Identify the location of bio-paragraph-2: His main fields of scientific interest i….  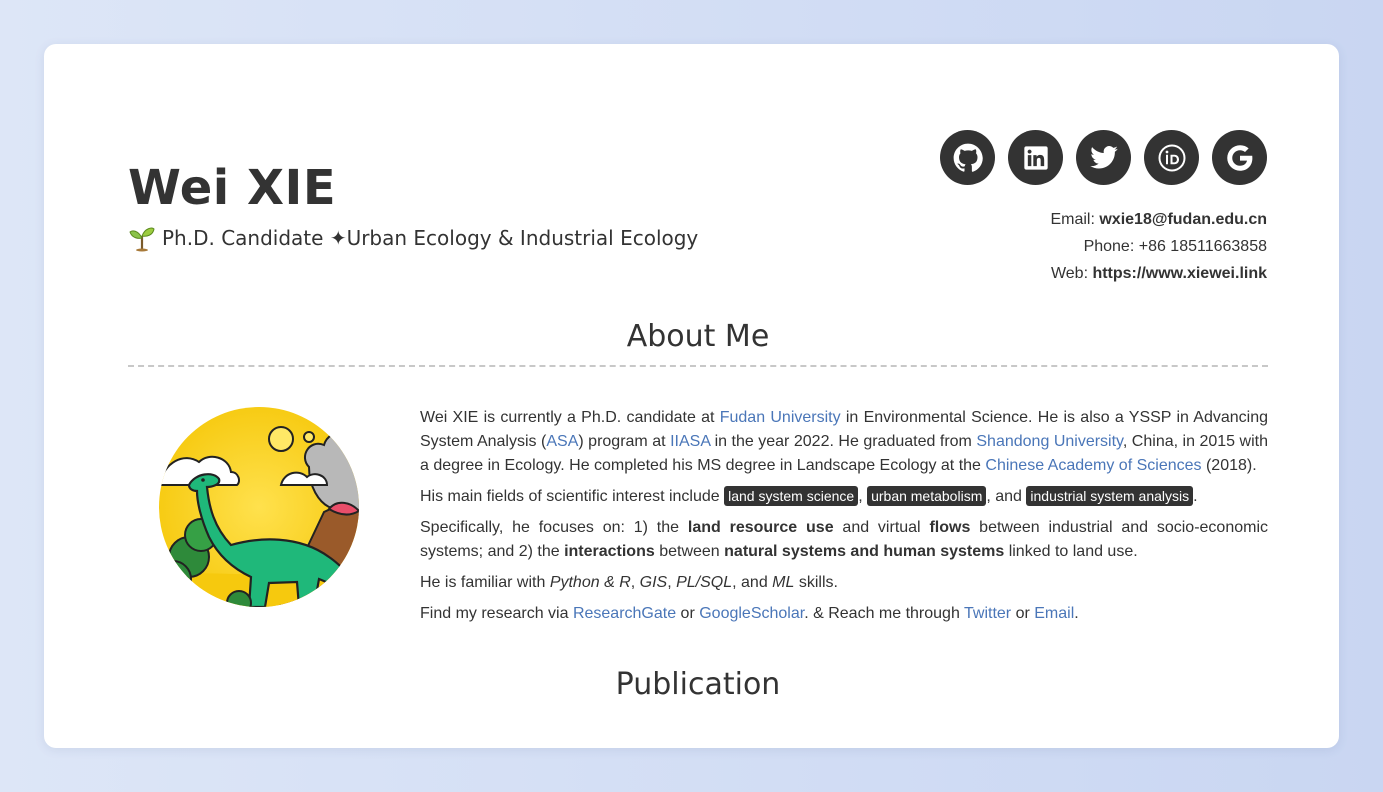
(809, 496).